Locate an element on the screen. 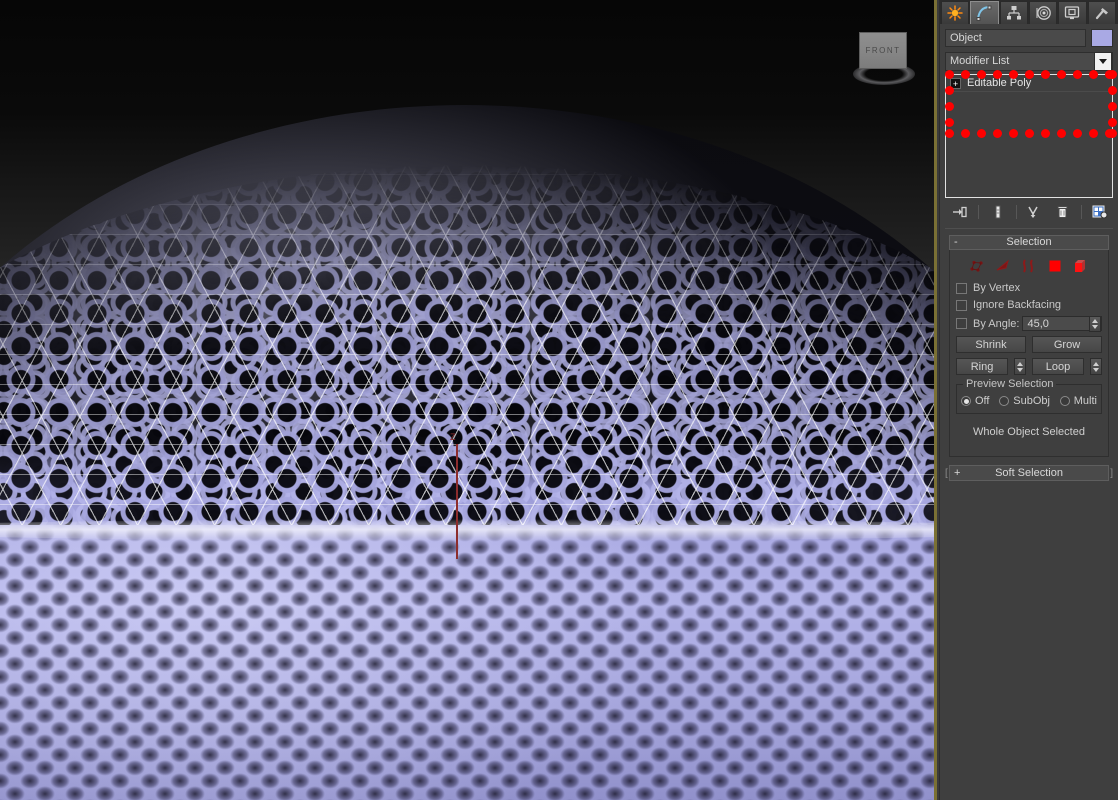 This screenshot has width=1118, height=800. selection-status-text: Whole Object Selected is located at coordinates (1029, 432).